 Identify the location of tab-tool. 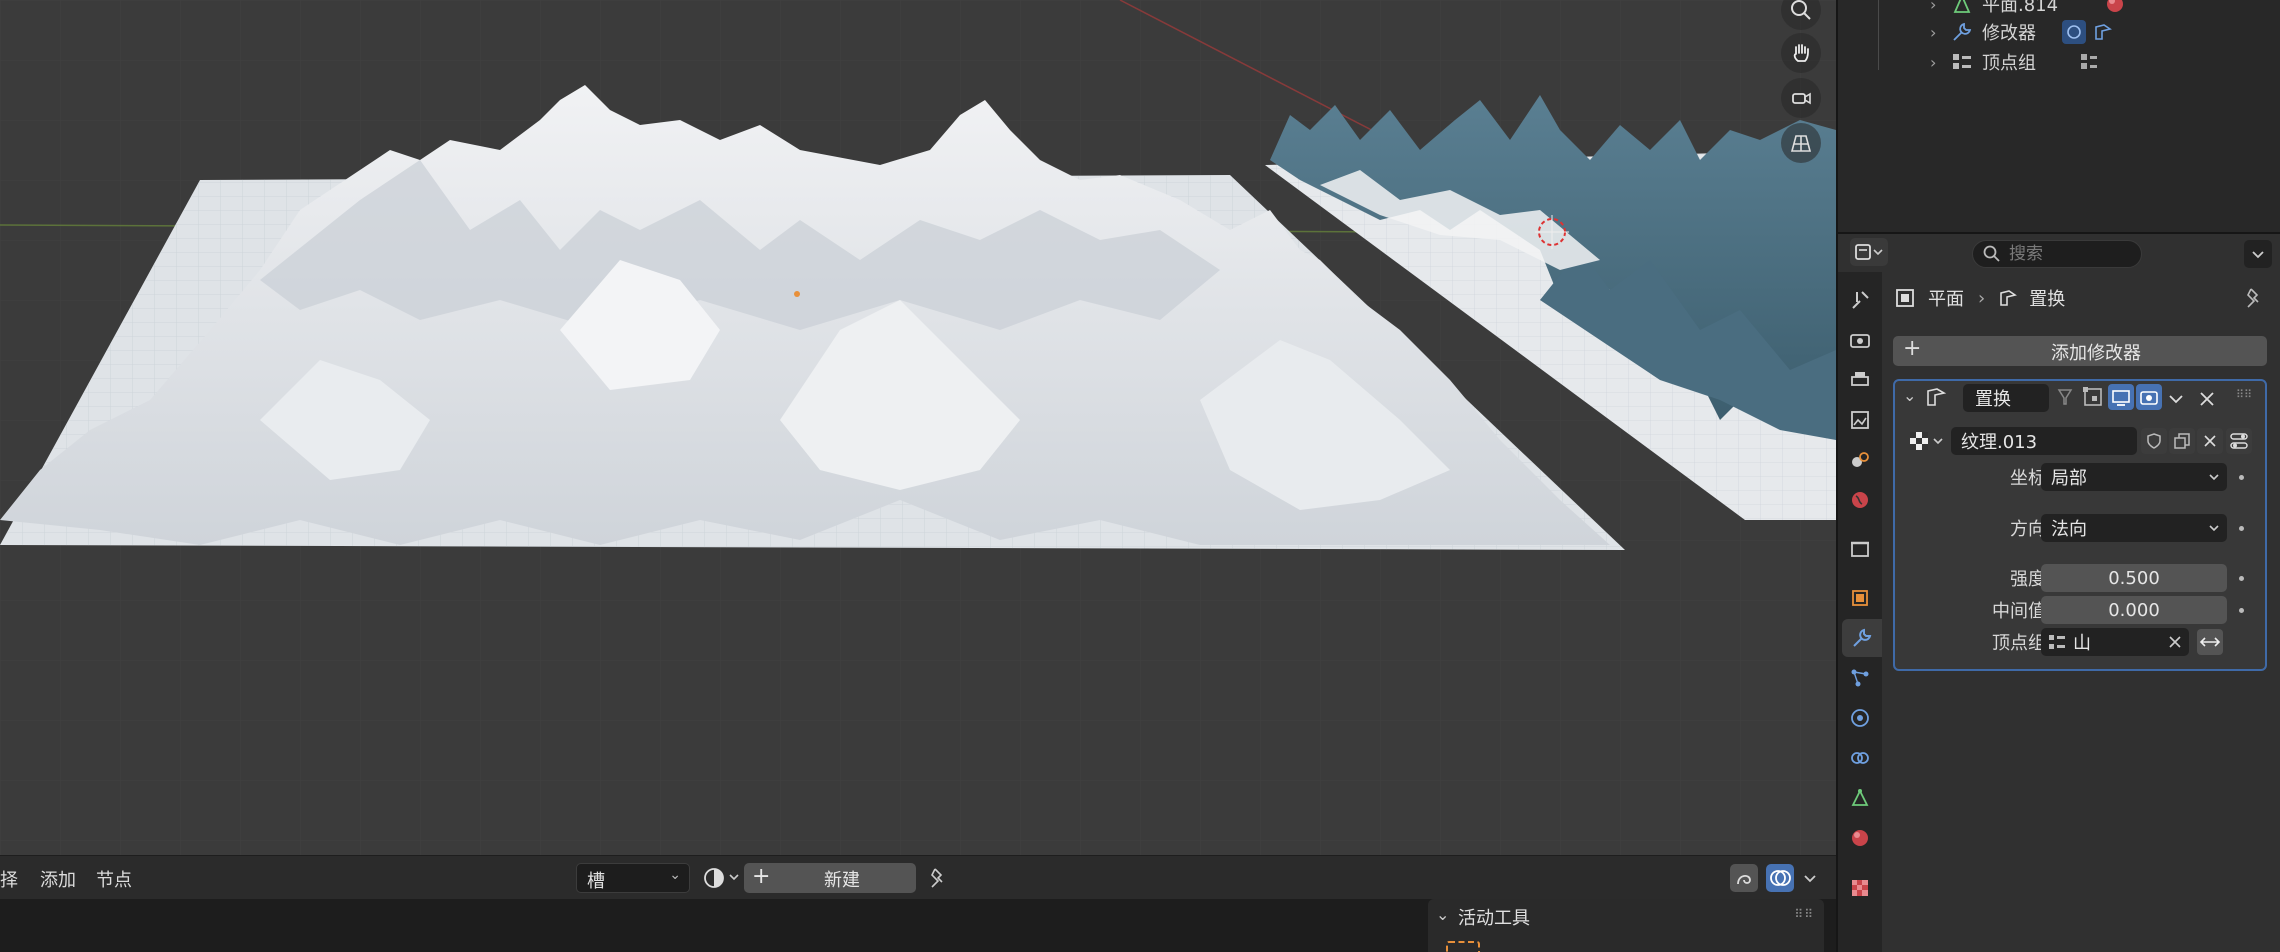
(1860, 300).